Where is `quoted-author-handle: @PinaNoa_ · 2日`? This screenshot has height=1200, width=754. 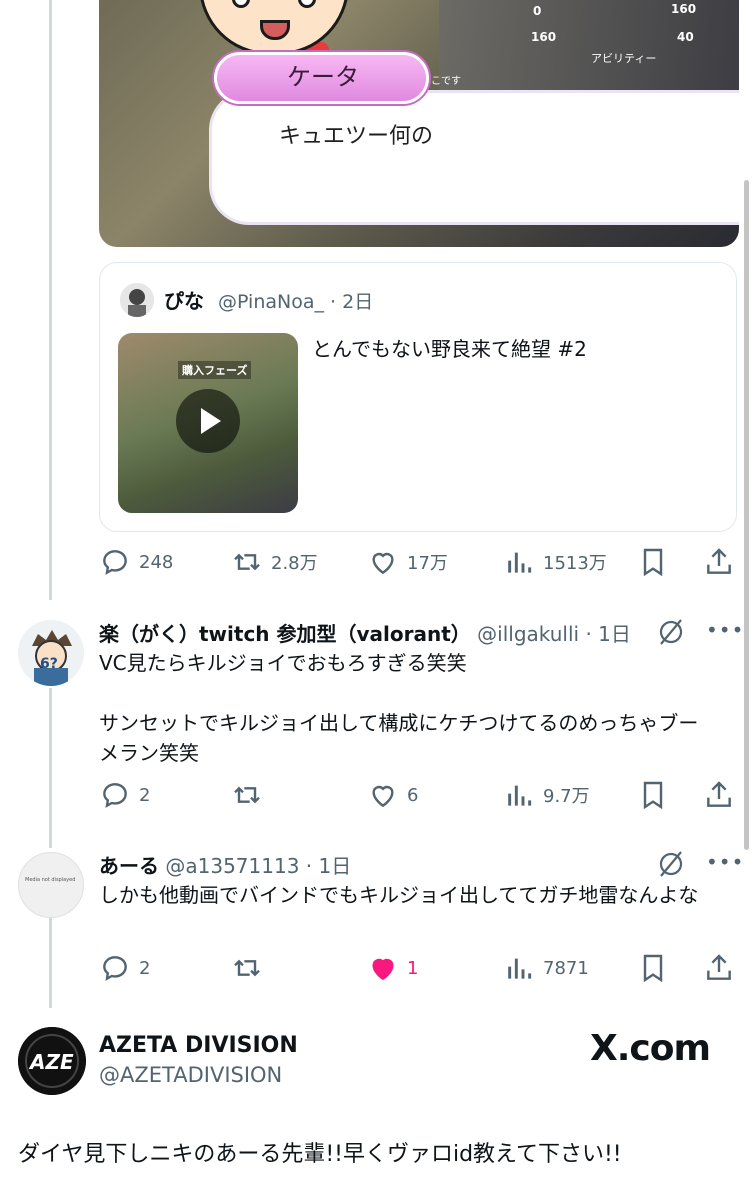
quoted-author-handle: @PinaNoa_ · 2日 is located at coordinates (296, 302).